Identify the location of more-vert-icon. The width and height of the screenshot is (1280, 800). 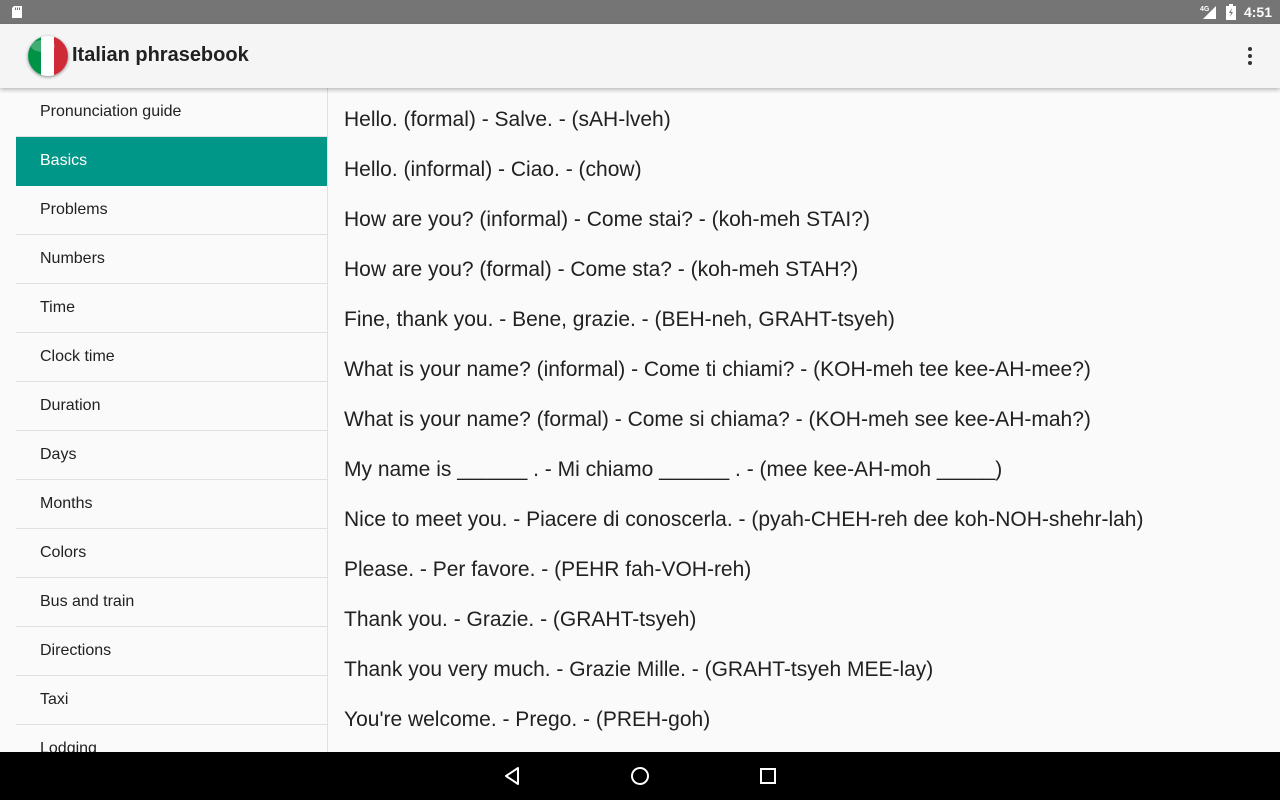
(1250, 56).